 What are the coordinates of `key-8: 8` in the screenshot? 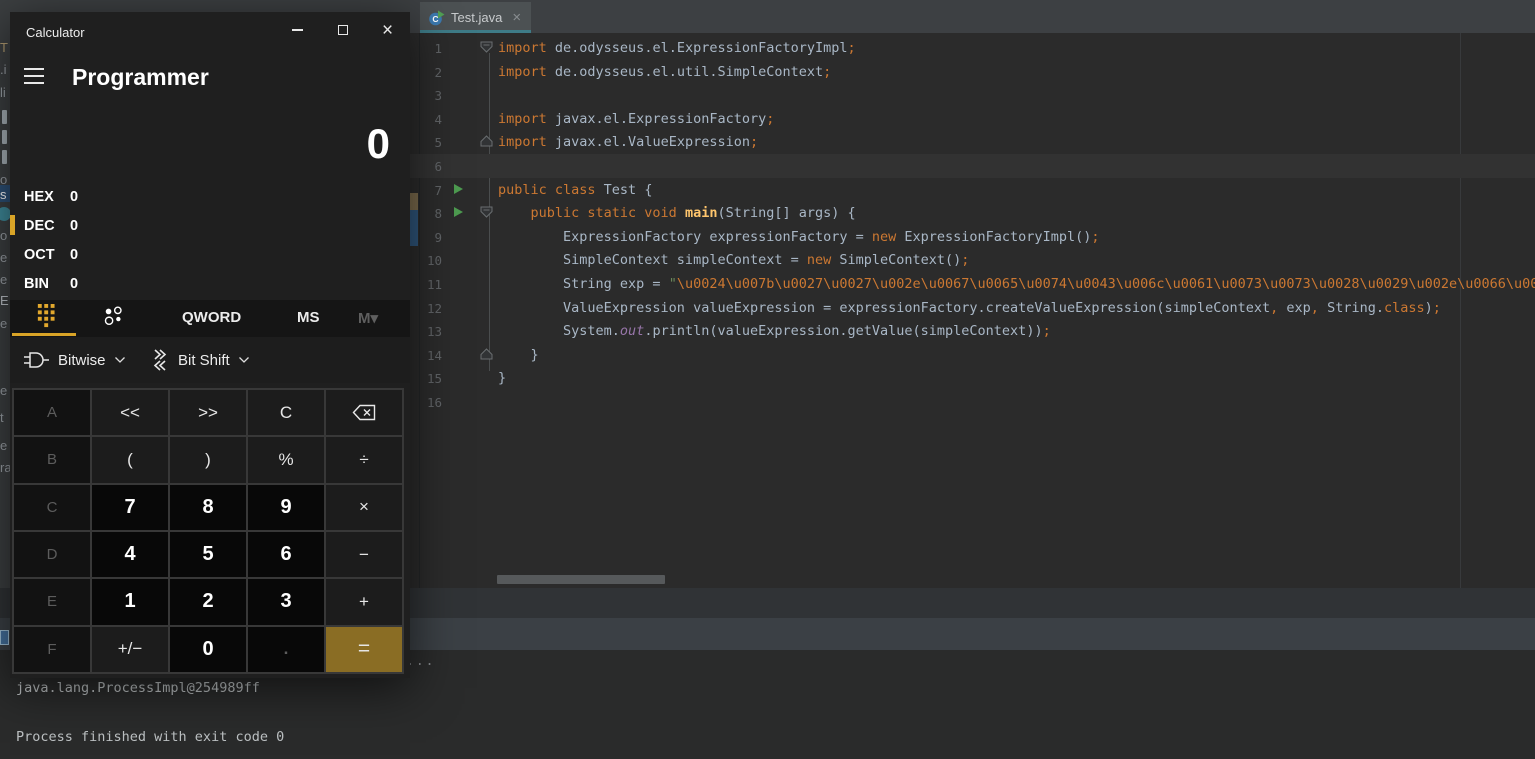 It's located at (208, 507).